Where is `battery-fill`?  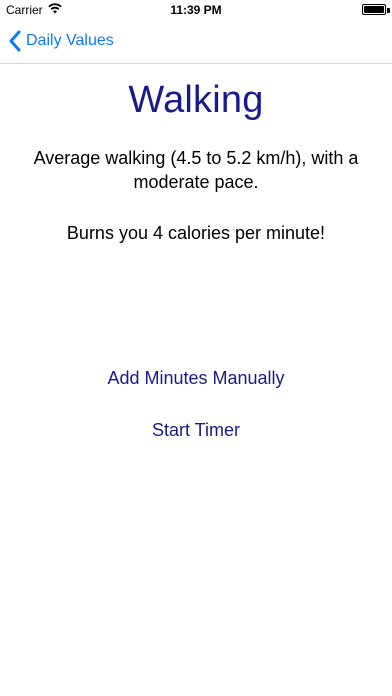
battery-fill is located at coordinates (374, 9).